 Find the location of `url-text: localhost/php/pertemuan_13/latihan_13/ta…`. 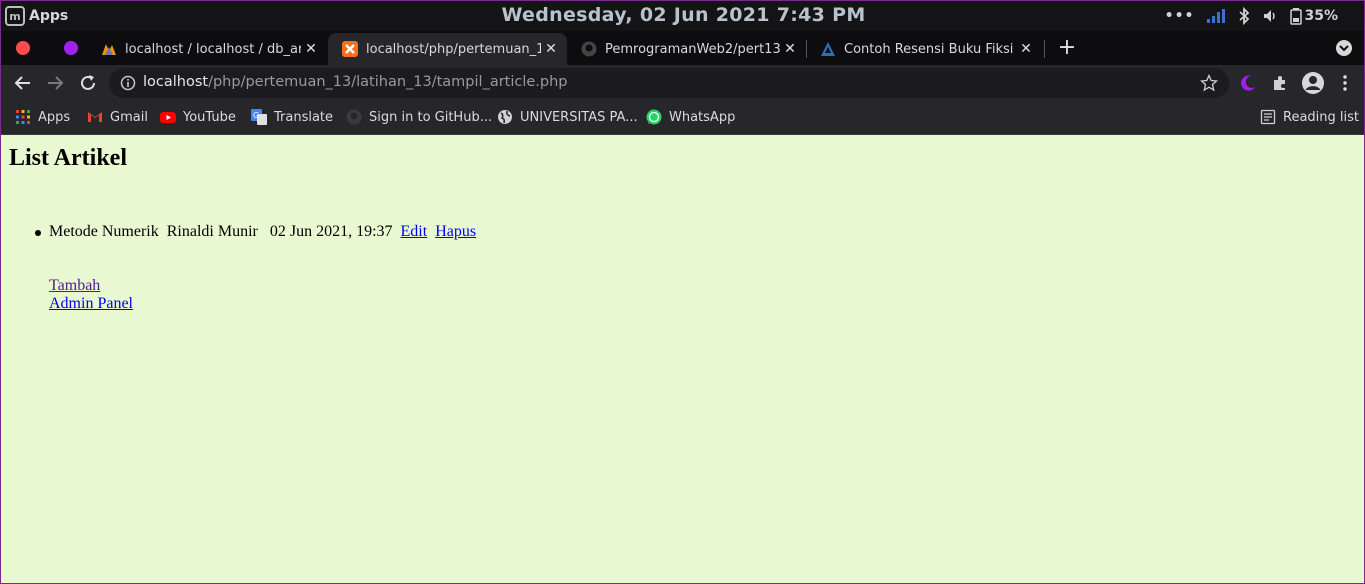

url-text: localhost/php/pertemuan_13/latihan_13/ta… is located at coordinates (355, 82).